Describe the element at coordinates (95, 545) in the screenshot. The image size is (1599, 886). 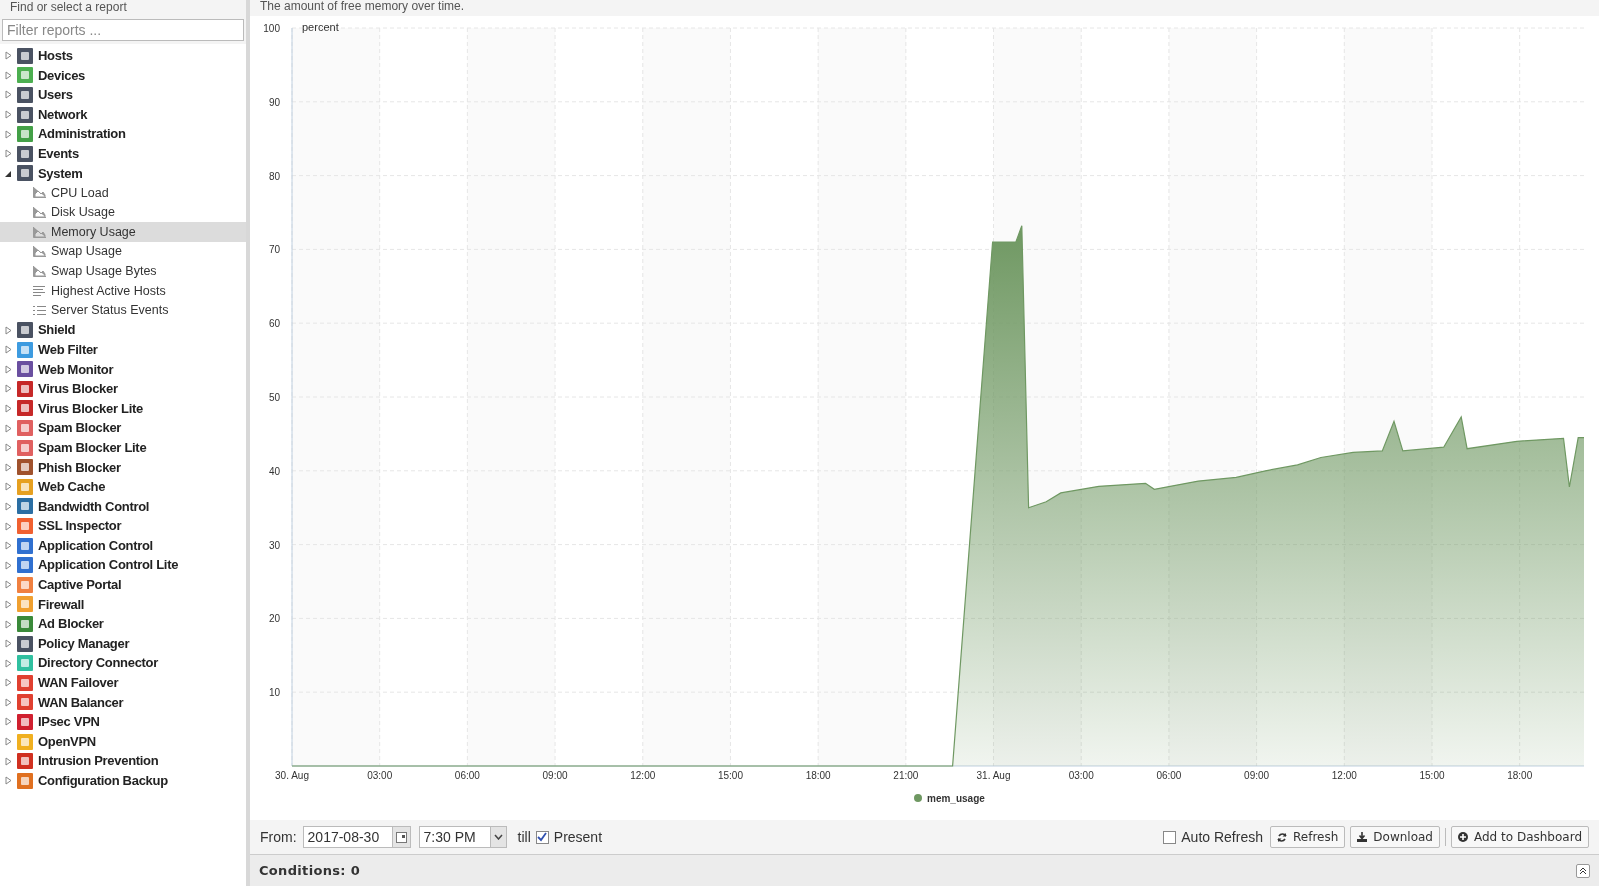
I see `sidebar-item: Application Control` at that location.